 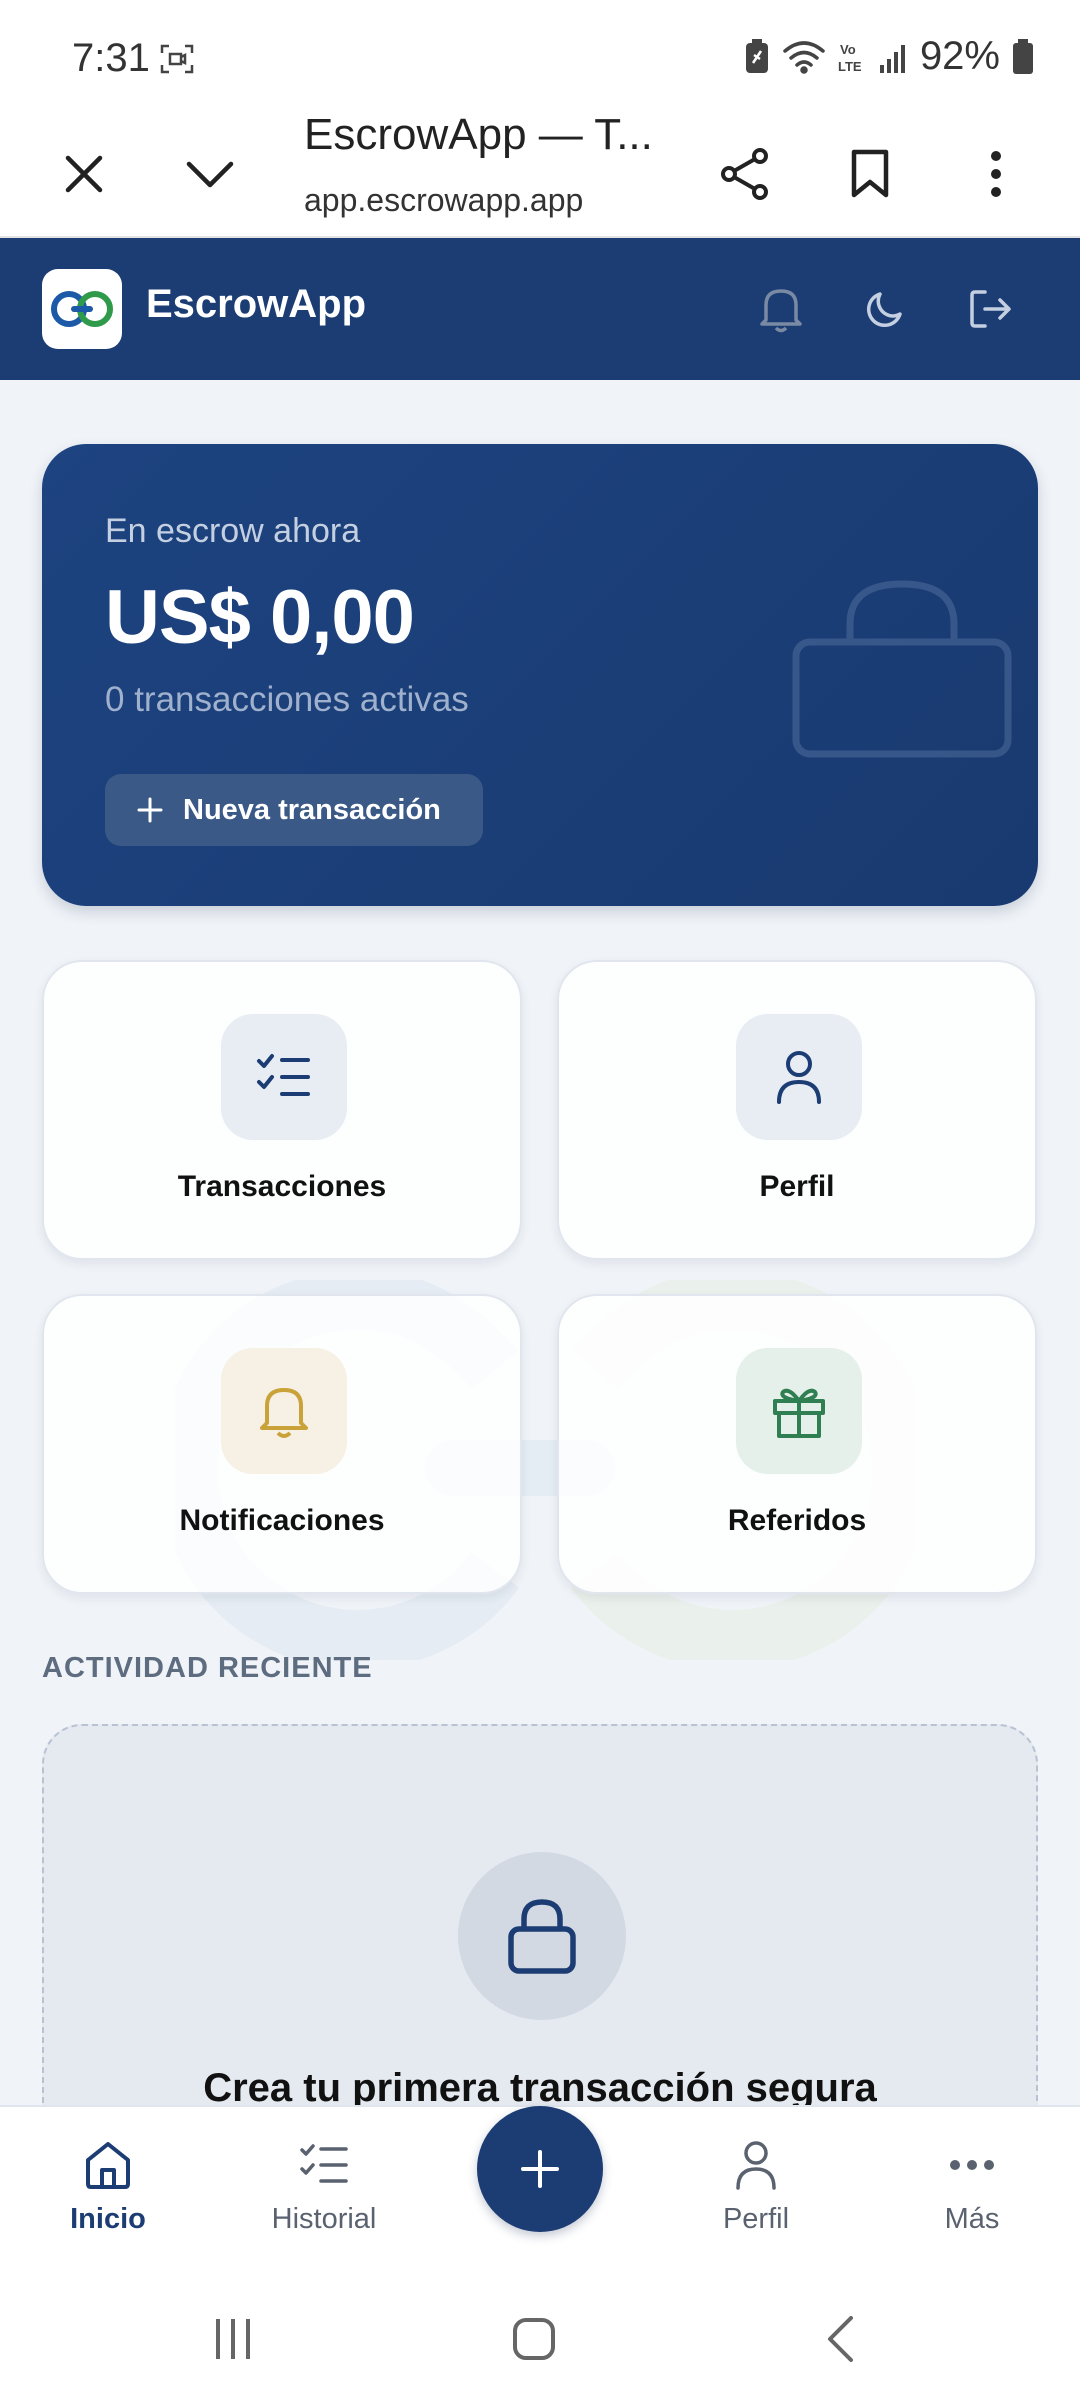 I want to click on svg-text: Vo, so click(x=848, y=49).